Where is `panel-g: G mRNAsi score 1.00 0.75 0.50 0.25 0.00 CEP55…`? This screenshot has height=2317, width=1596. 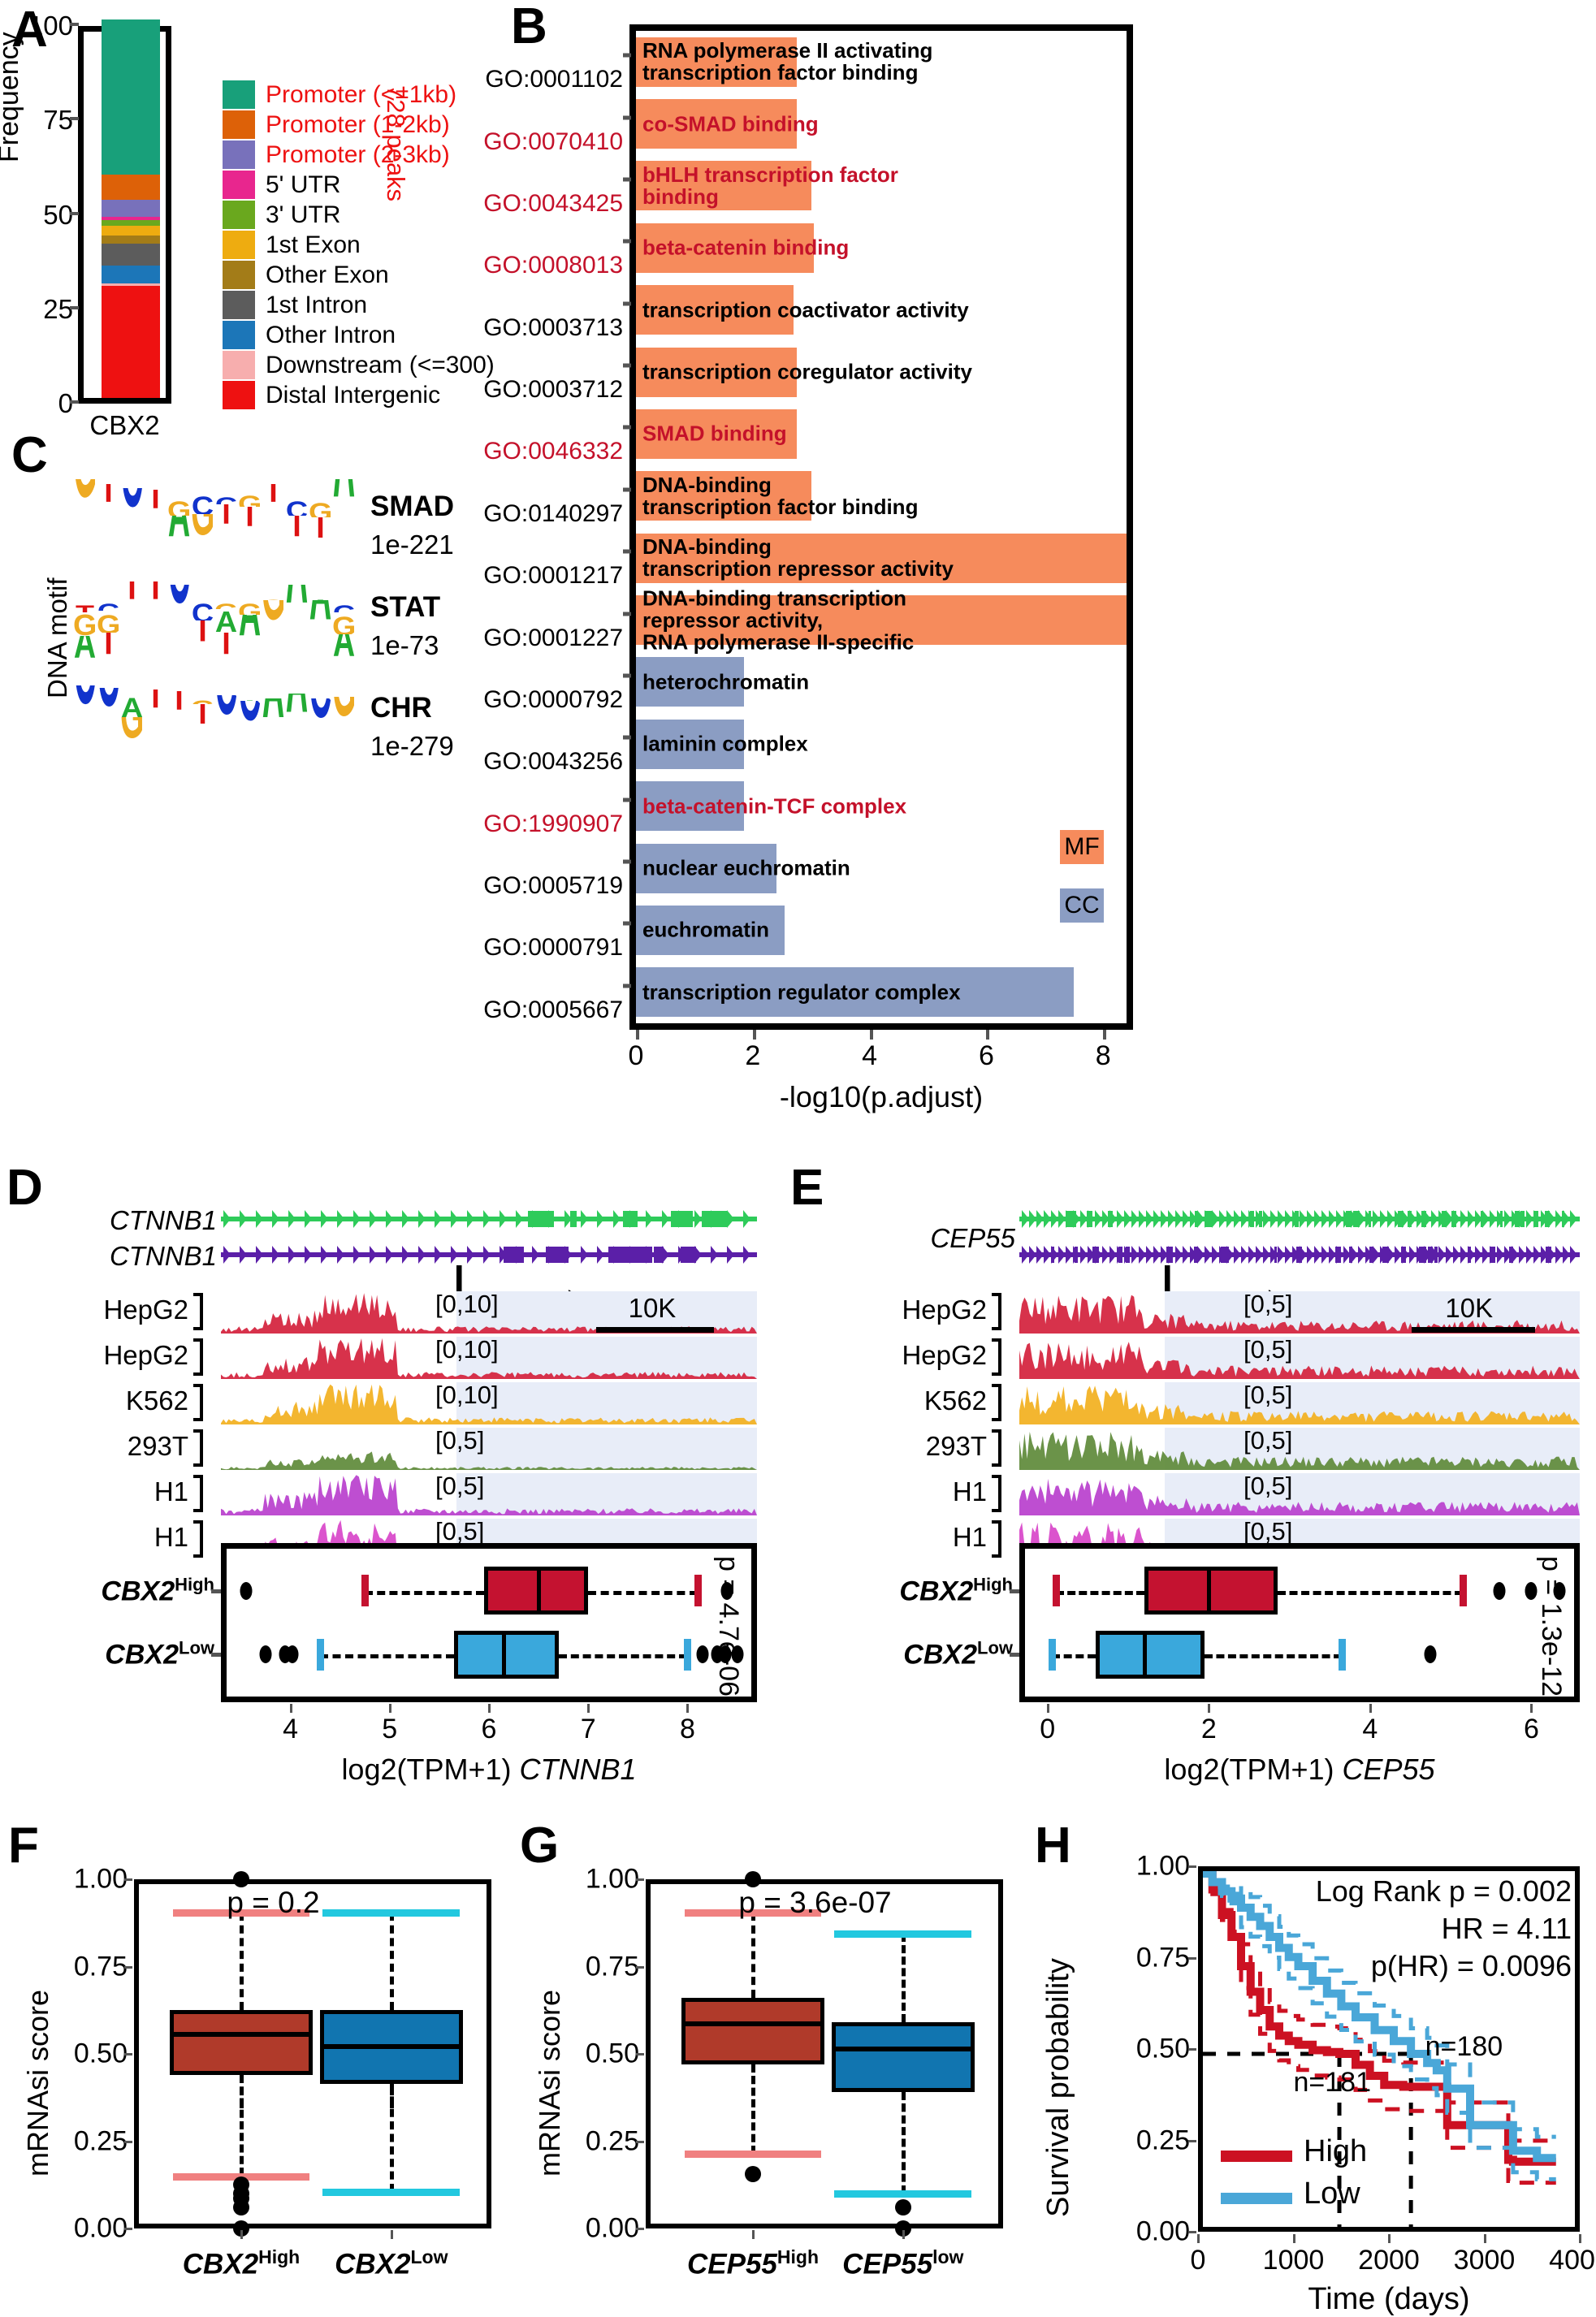 panel-g: G mRNAsi score 1.00 0.75 0.50 0.25 0.00 CEP55… is located at coordinates (767, 2052).